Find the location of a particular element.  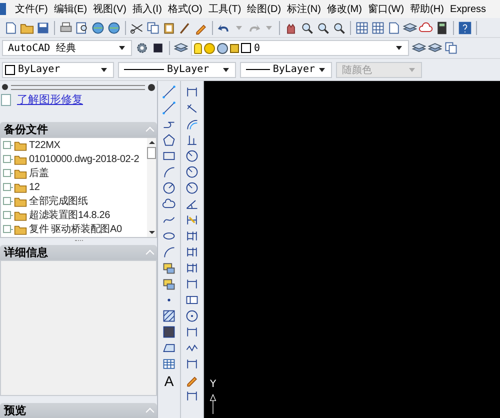

layer-dropdown: 0 is located at coordinates (300, 48).